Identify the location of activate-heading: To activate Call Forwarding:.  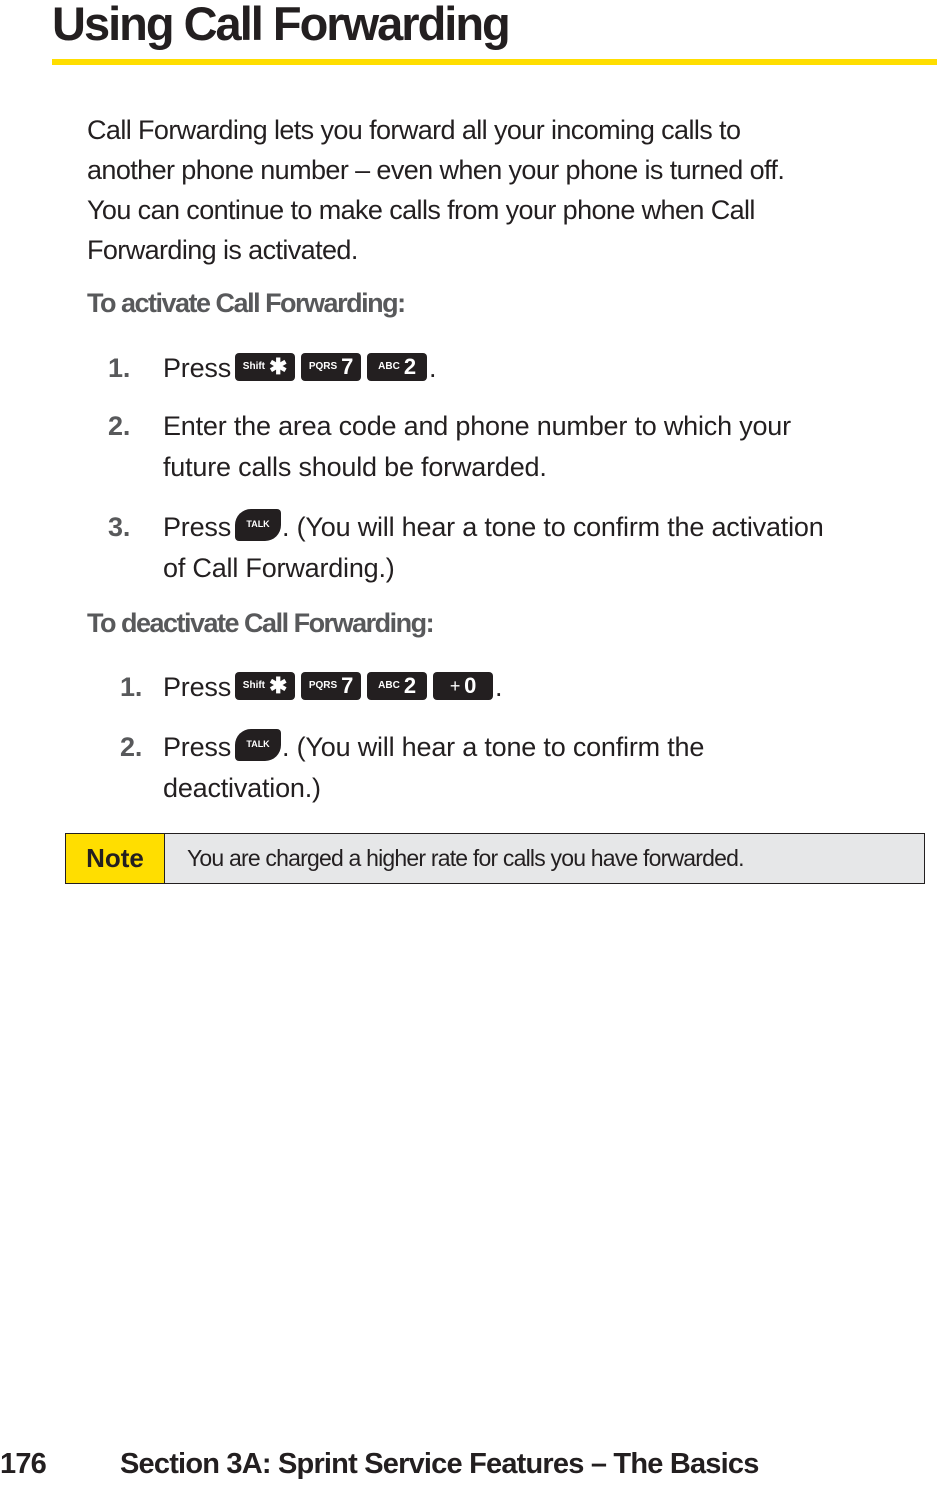
(246, 303).